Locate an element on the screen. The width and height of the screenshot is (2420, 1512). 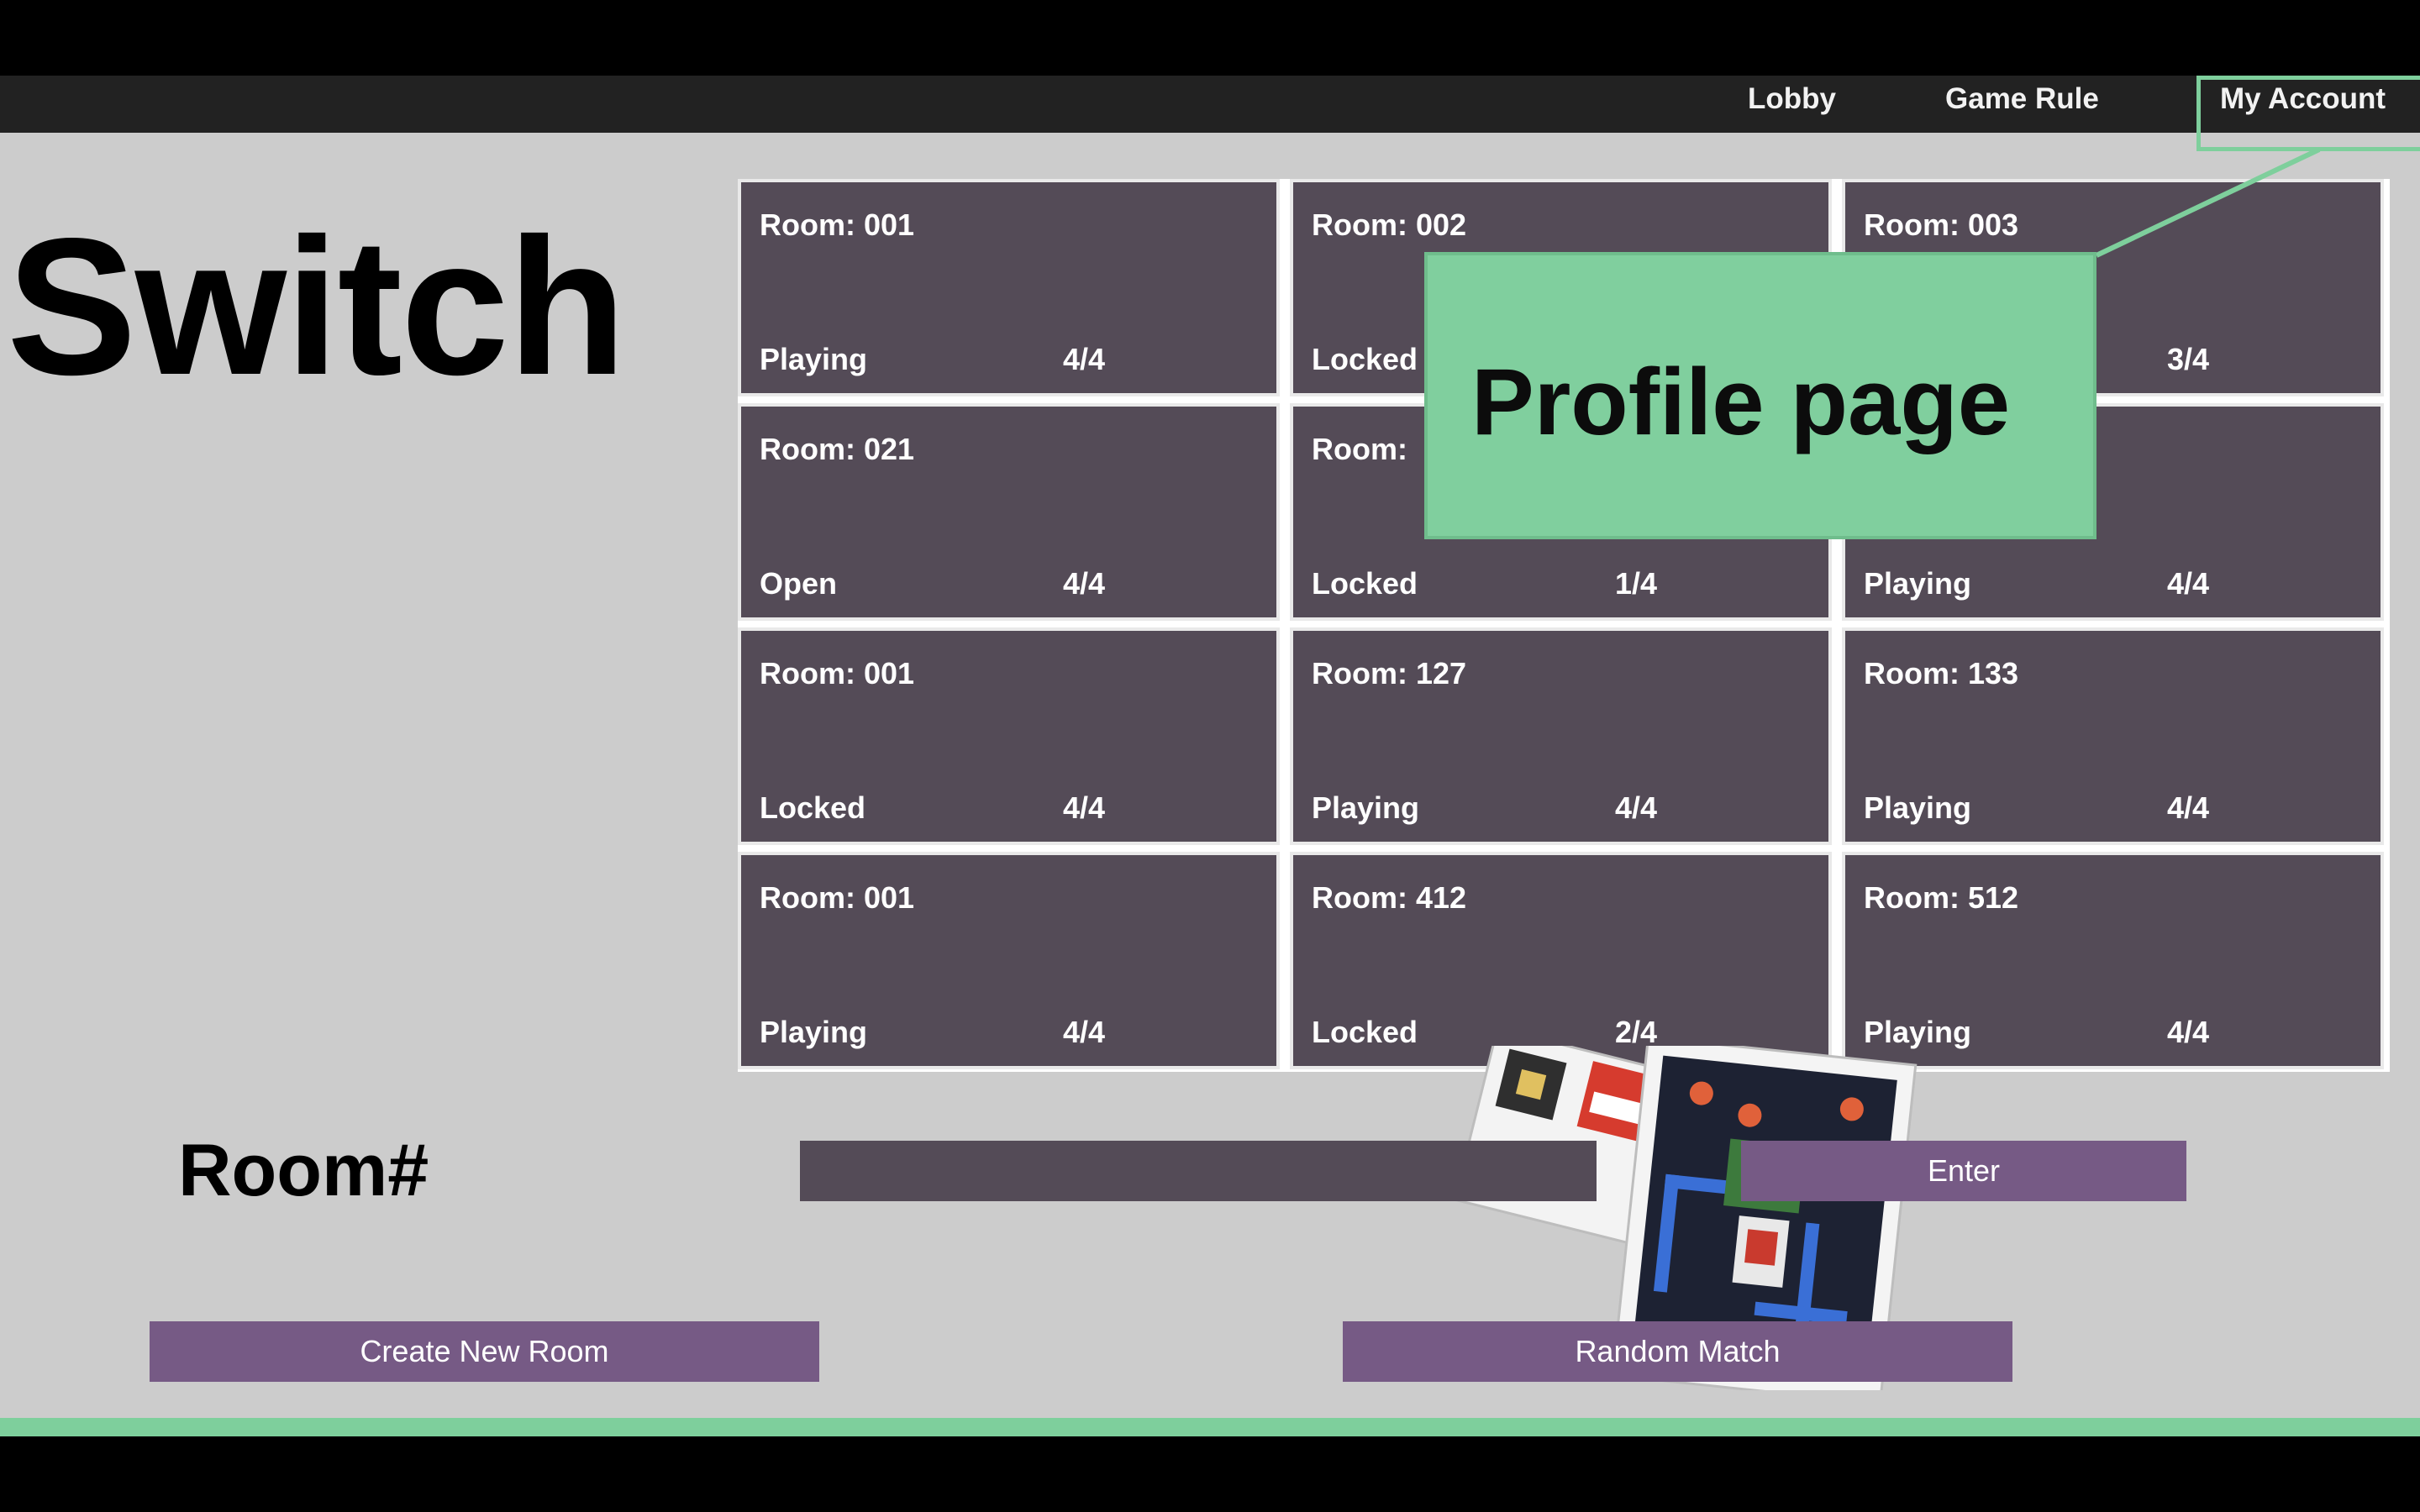
room-player-count: 1/4 is located at coordinates (1636, 583).